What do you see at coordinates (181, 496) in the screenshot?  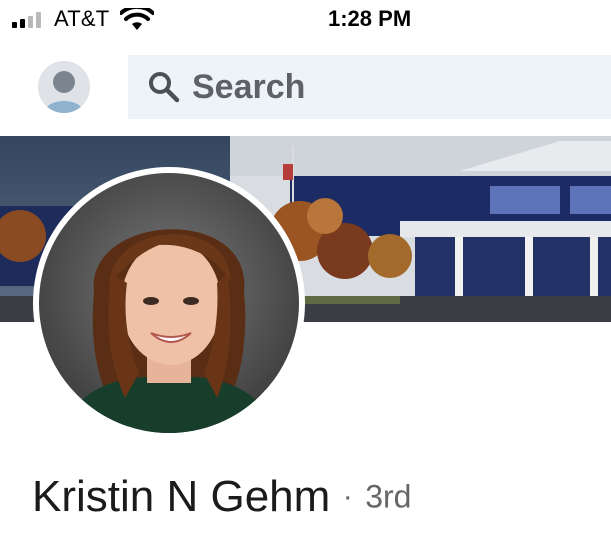 I see `profile-name: Kristin N Gehm` at bounding box center [181, 496].